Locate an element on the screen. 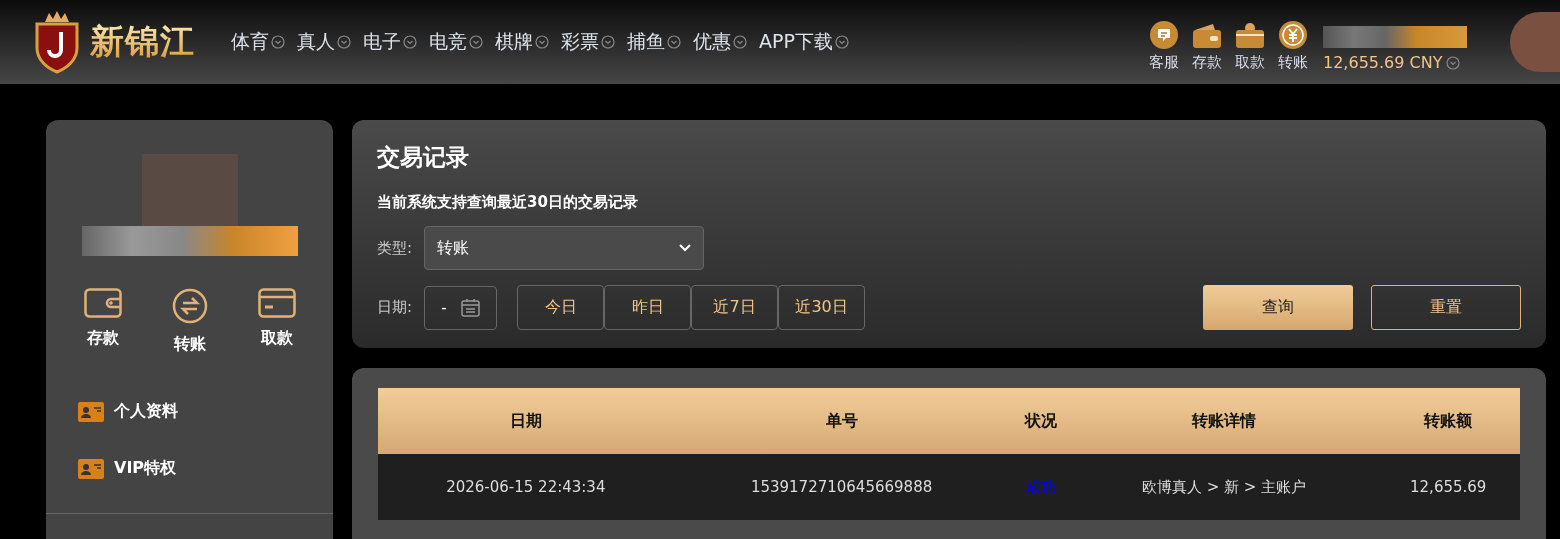 This screenshot has height=539, width=1560. balance-text: 12,655.69 CNY is located at coordinates (1383, 62).